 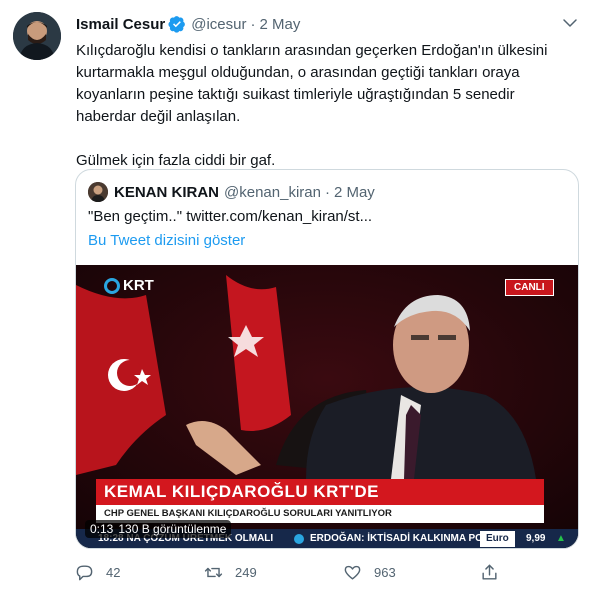 I want to click on ticker-right-text: ERDOĞAN: İKTİSADİ KALKINMA PC, so click(x=396, y=538).